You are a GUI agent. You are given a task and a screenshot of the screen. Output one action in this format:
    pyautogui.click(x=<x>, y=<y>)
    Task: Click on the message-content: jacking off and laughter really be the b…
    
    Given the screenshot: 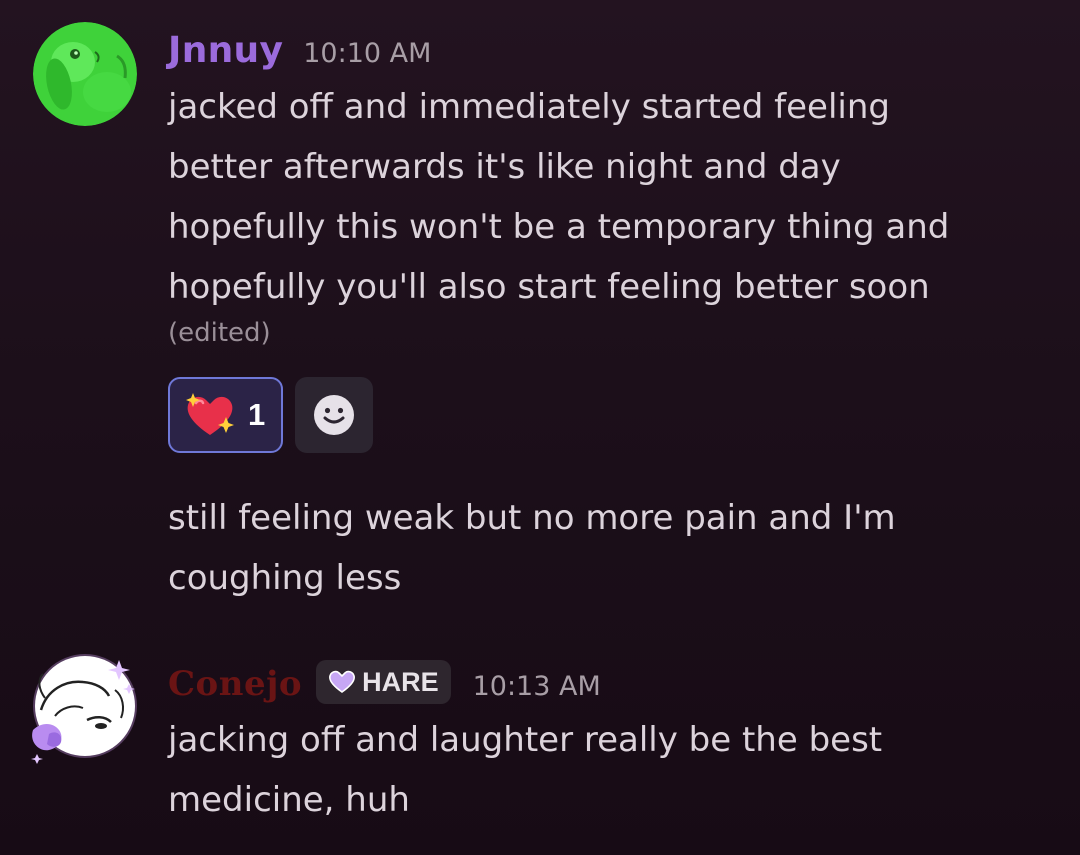 What is the action you would take?
    pyautogui.click(x=608, y=770)
    